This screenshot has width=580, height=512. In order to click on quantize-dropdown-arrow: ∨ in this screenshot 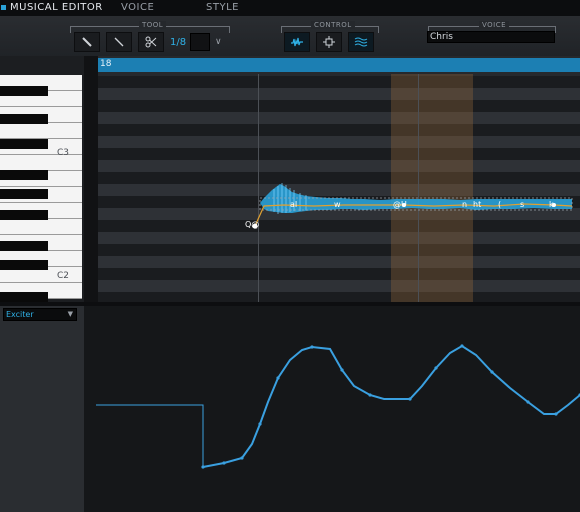, I will do `click(218, 42)`.